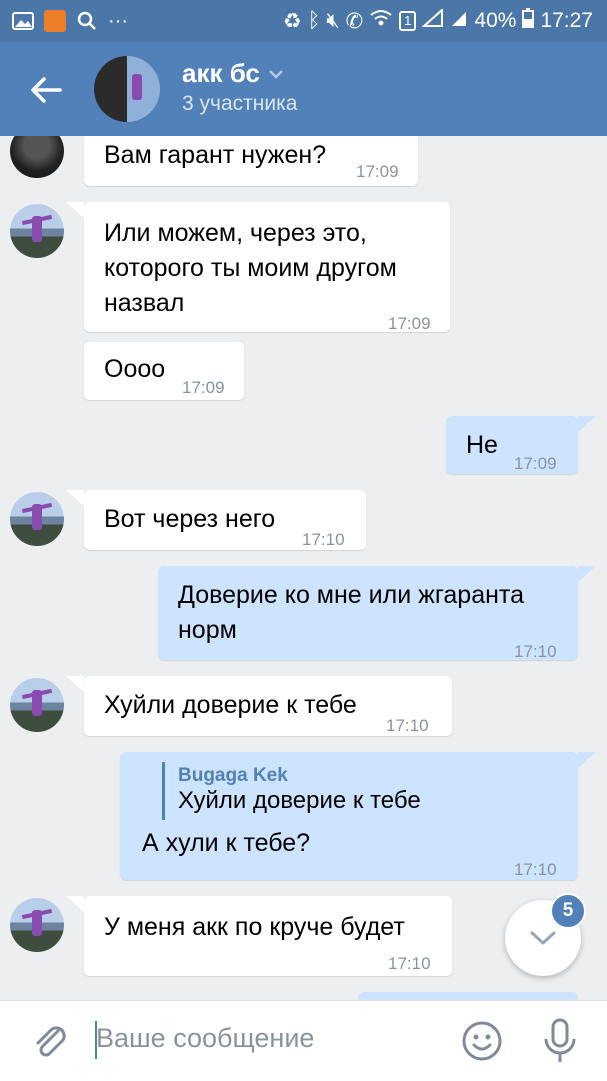 The image size is (607, 1081). What do you see at coordinates (55, 21) in the screenshot?
I see `odnoklassniki-icon` at bounding box center [55, 21].